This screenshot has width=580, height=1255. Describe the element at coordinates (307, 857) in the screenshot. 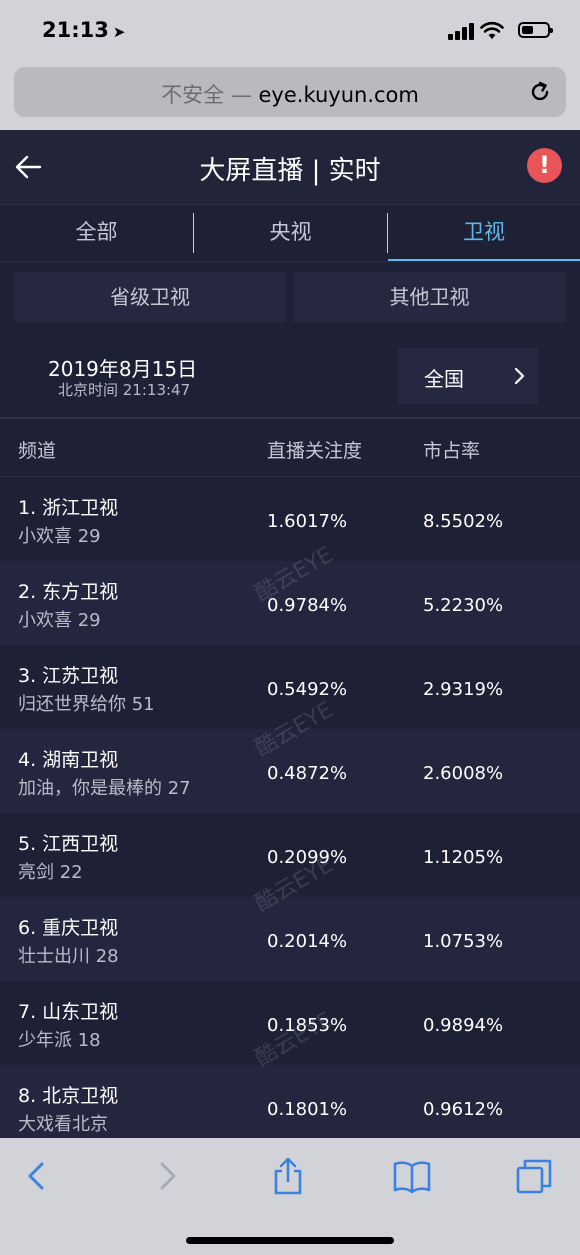

I see `attention-value: 0.2099%` at that location.